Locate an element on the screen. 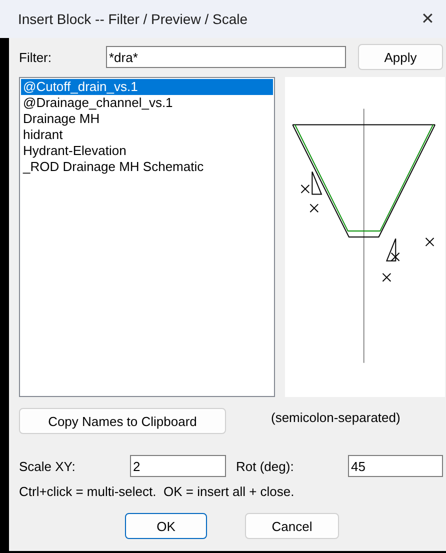 This screenshot has height=553, width=446. copy-names-button: Copy Names to Clipboard is located at coordinates (122, 421).